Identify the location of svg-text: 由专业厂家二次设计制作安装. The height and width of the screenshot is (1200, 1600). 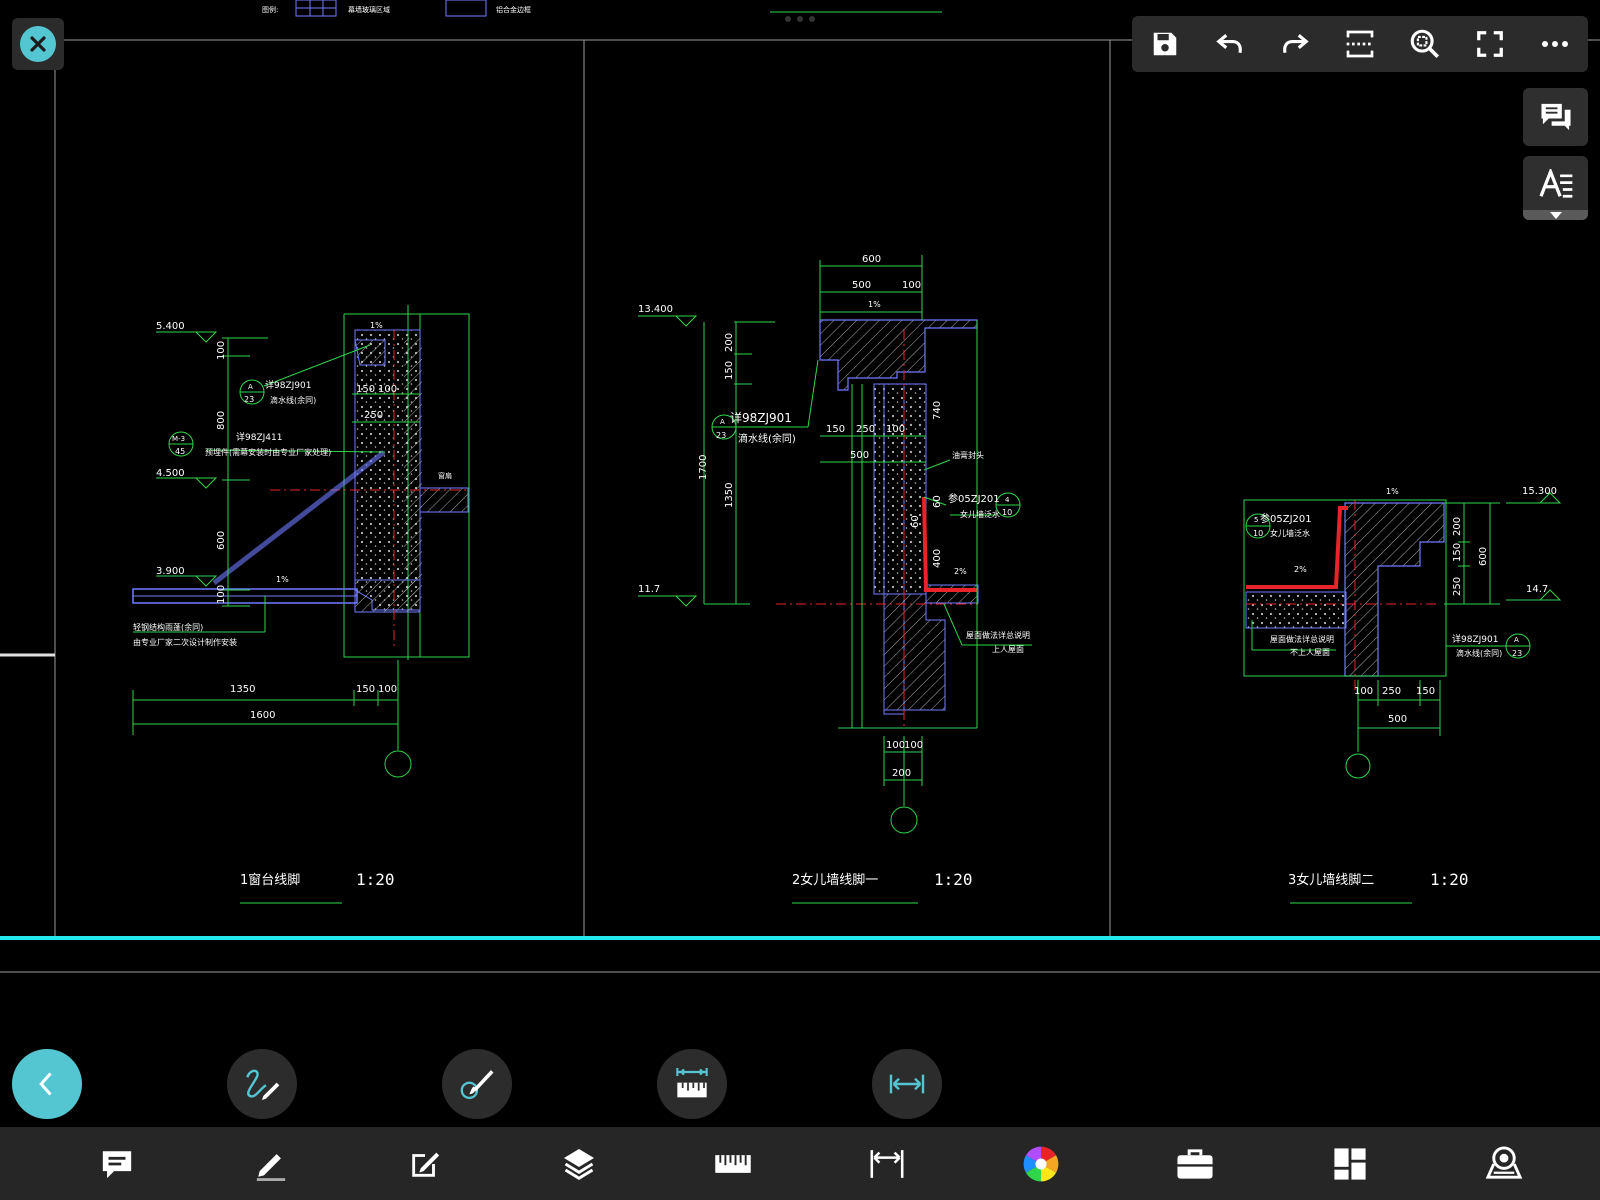
(185, 642).